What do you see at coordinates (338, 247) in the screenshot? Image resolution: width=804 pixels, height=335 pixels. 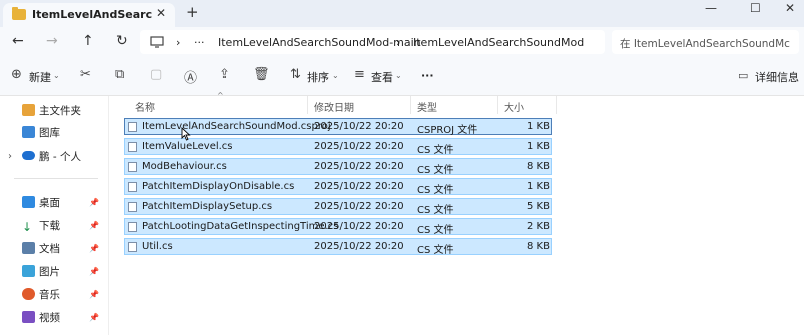 I see `table-row: Util.cs 2025/10/22 20:20 CS 文件 8 KB` at bounding box center [338, 247].